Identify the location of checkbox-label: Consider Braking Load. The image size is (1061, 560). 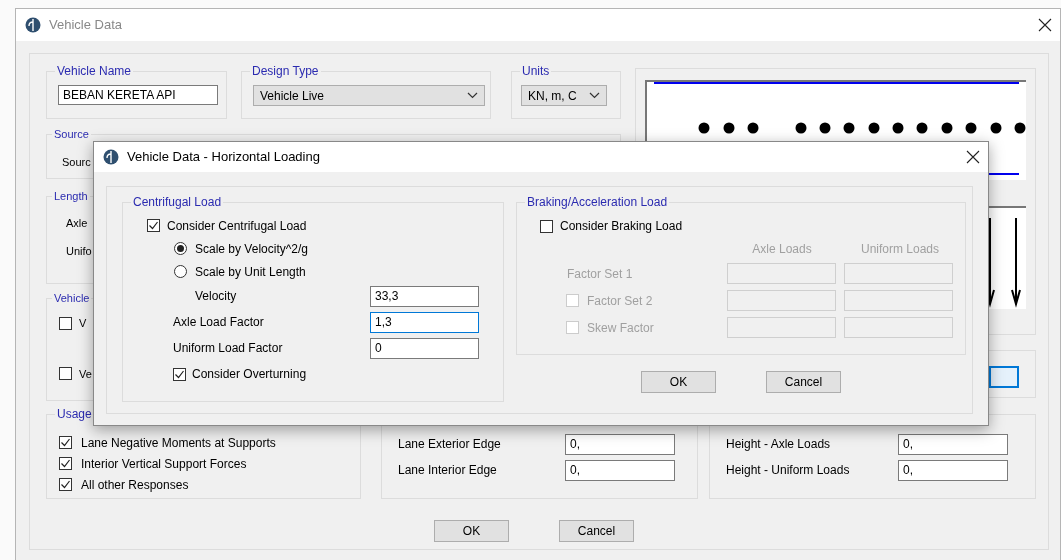
(621, 226).